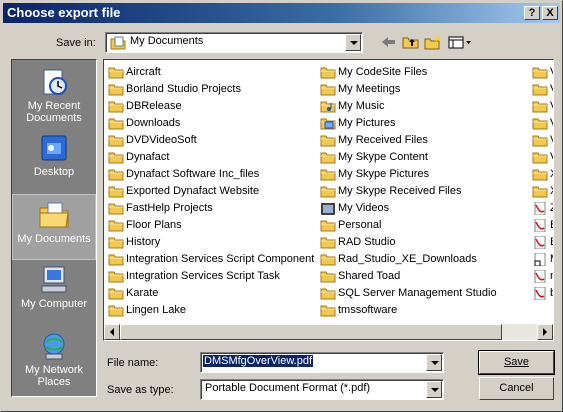 This screenshot has width=563, height=412. What do you see at coordinates (408, 140) in the screenshot?
I see `list-item: My Received Files` at bounding box center [408, 140].